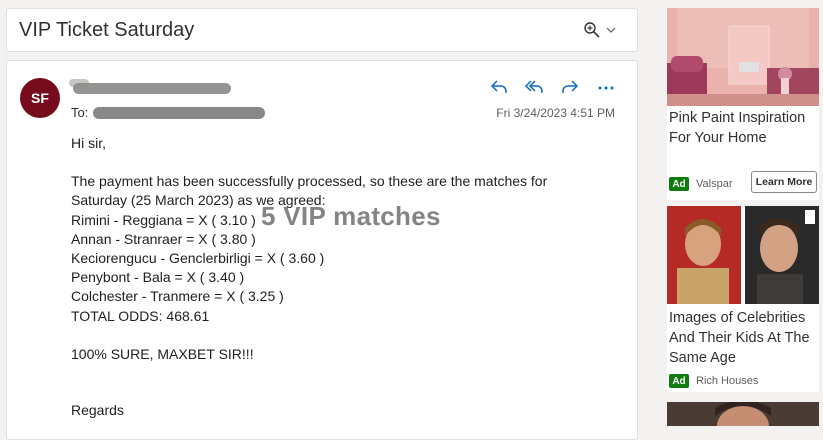  I want to click on to-label: To:, so click(80, 112).